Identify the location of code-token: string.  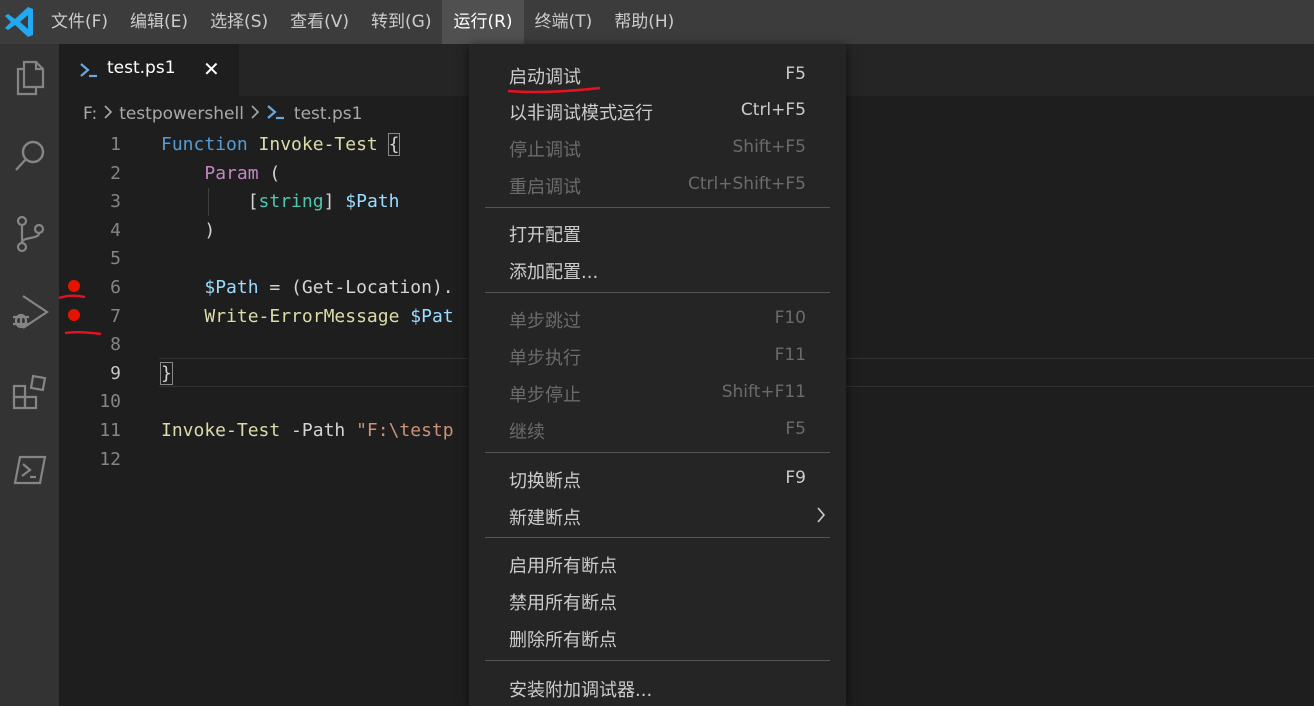
(291, 202).